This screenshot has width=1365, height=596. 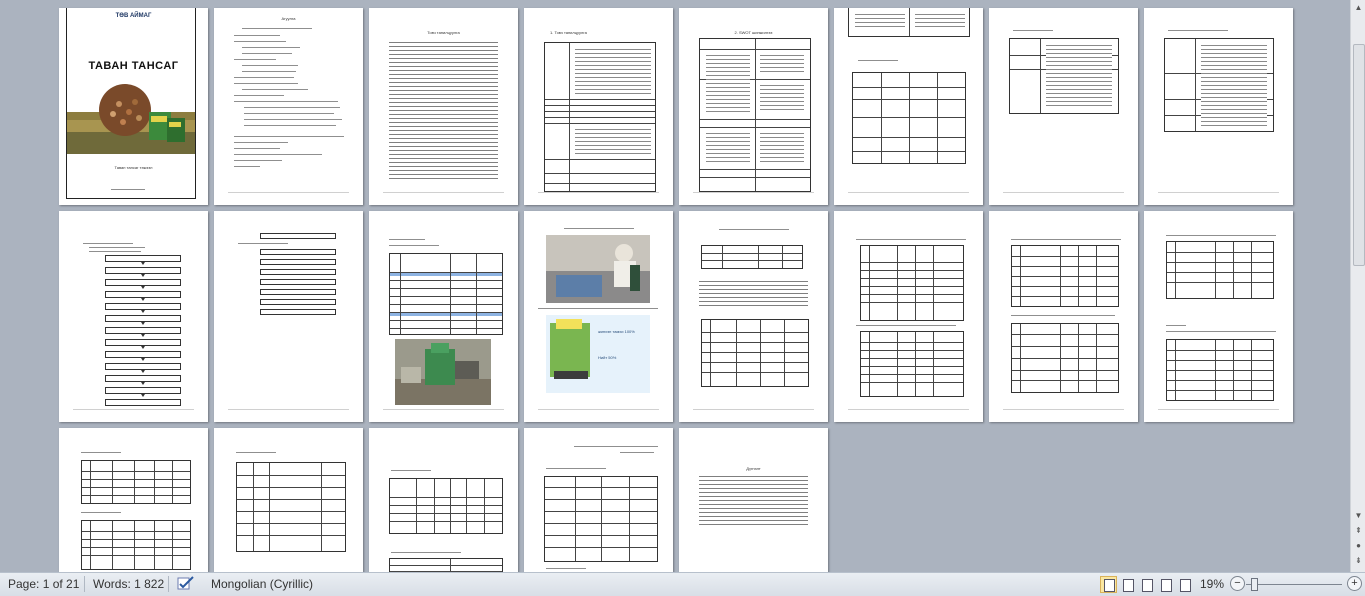 I want to click on conclusion-body-text, so click(x=753, y=500).